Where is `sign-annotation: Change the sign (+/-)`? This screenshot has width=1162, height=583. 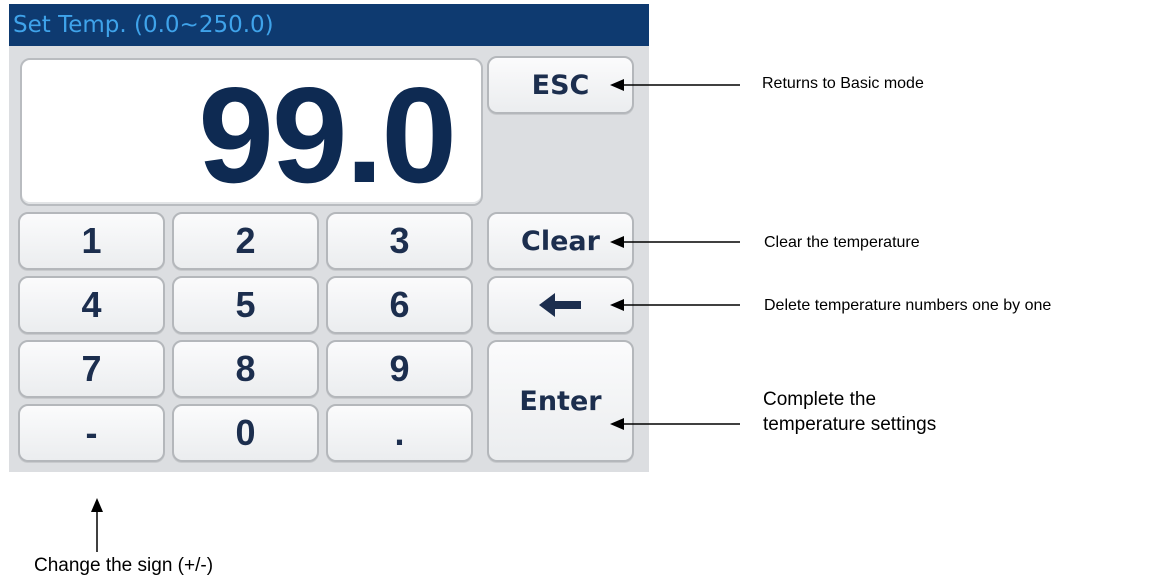
sign-annotation: Change the sign (+/-) is located at coordinates (124, 565).